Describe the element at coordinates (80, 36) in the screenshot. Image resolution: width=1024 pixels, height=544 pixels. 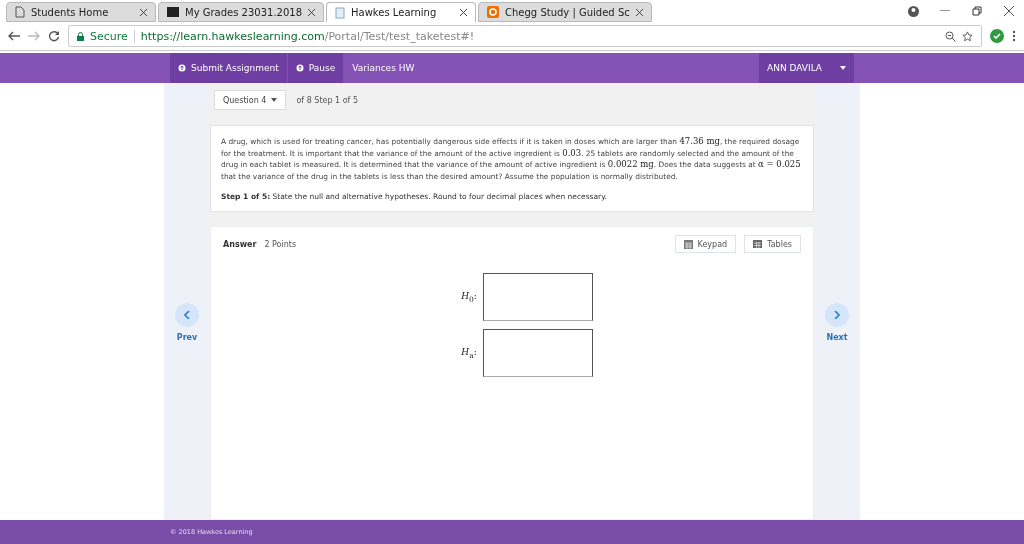
I see `lock-icon` at that location.